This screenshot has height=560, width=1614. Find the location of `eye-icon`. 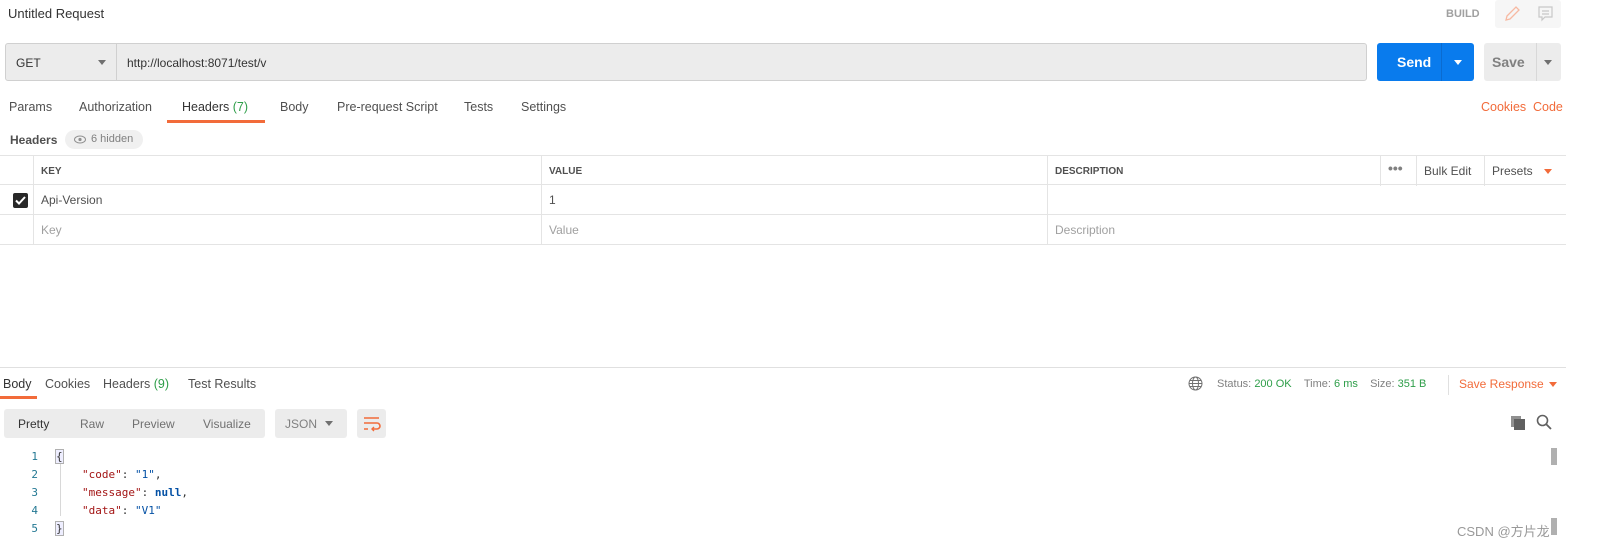

eye-icon is located at coordinates (80, 139).